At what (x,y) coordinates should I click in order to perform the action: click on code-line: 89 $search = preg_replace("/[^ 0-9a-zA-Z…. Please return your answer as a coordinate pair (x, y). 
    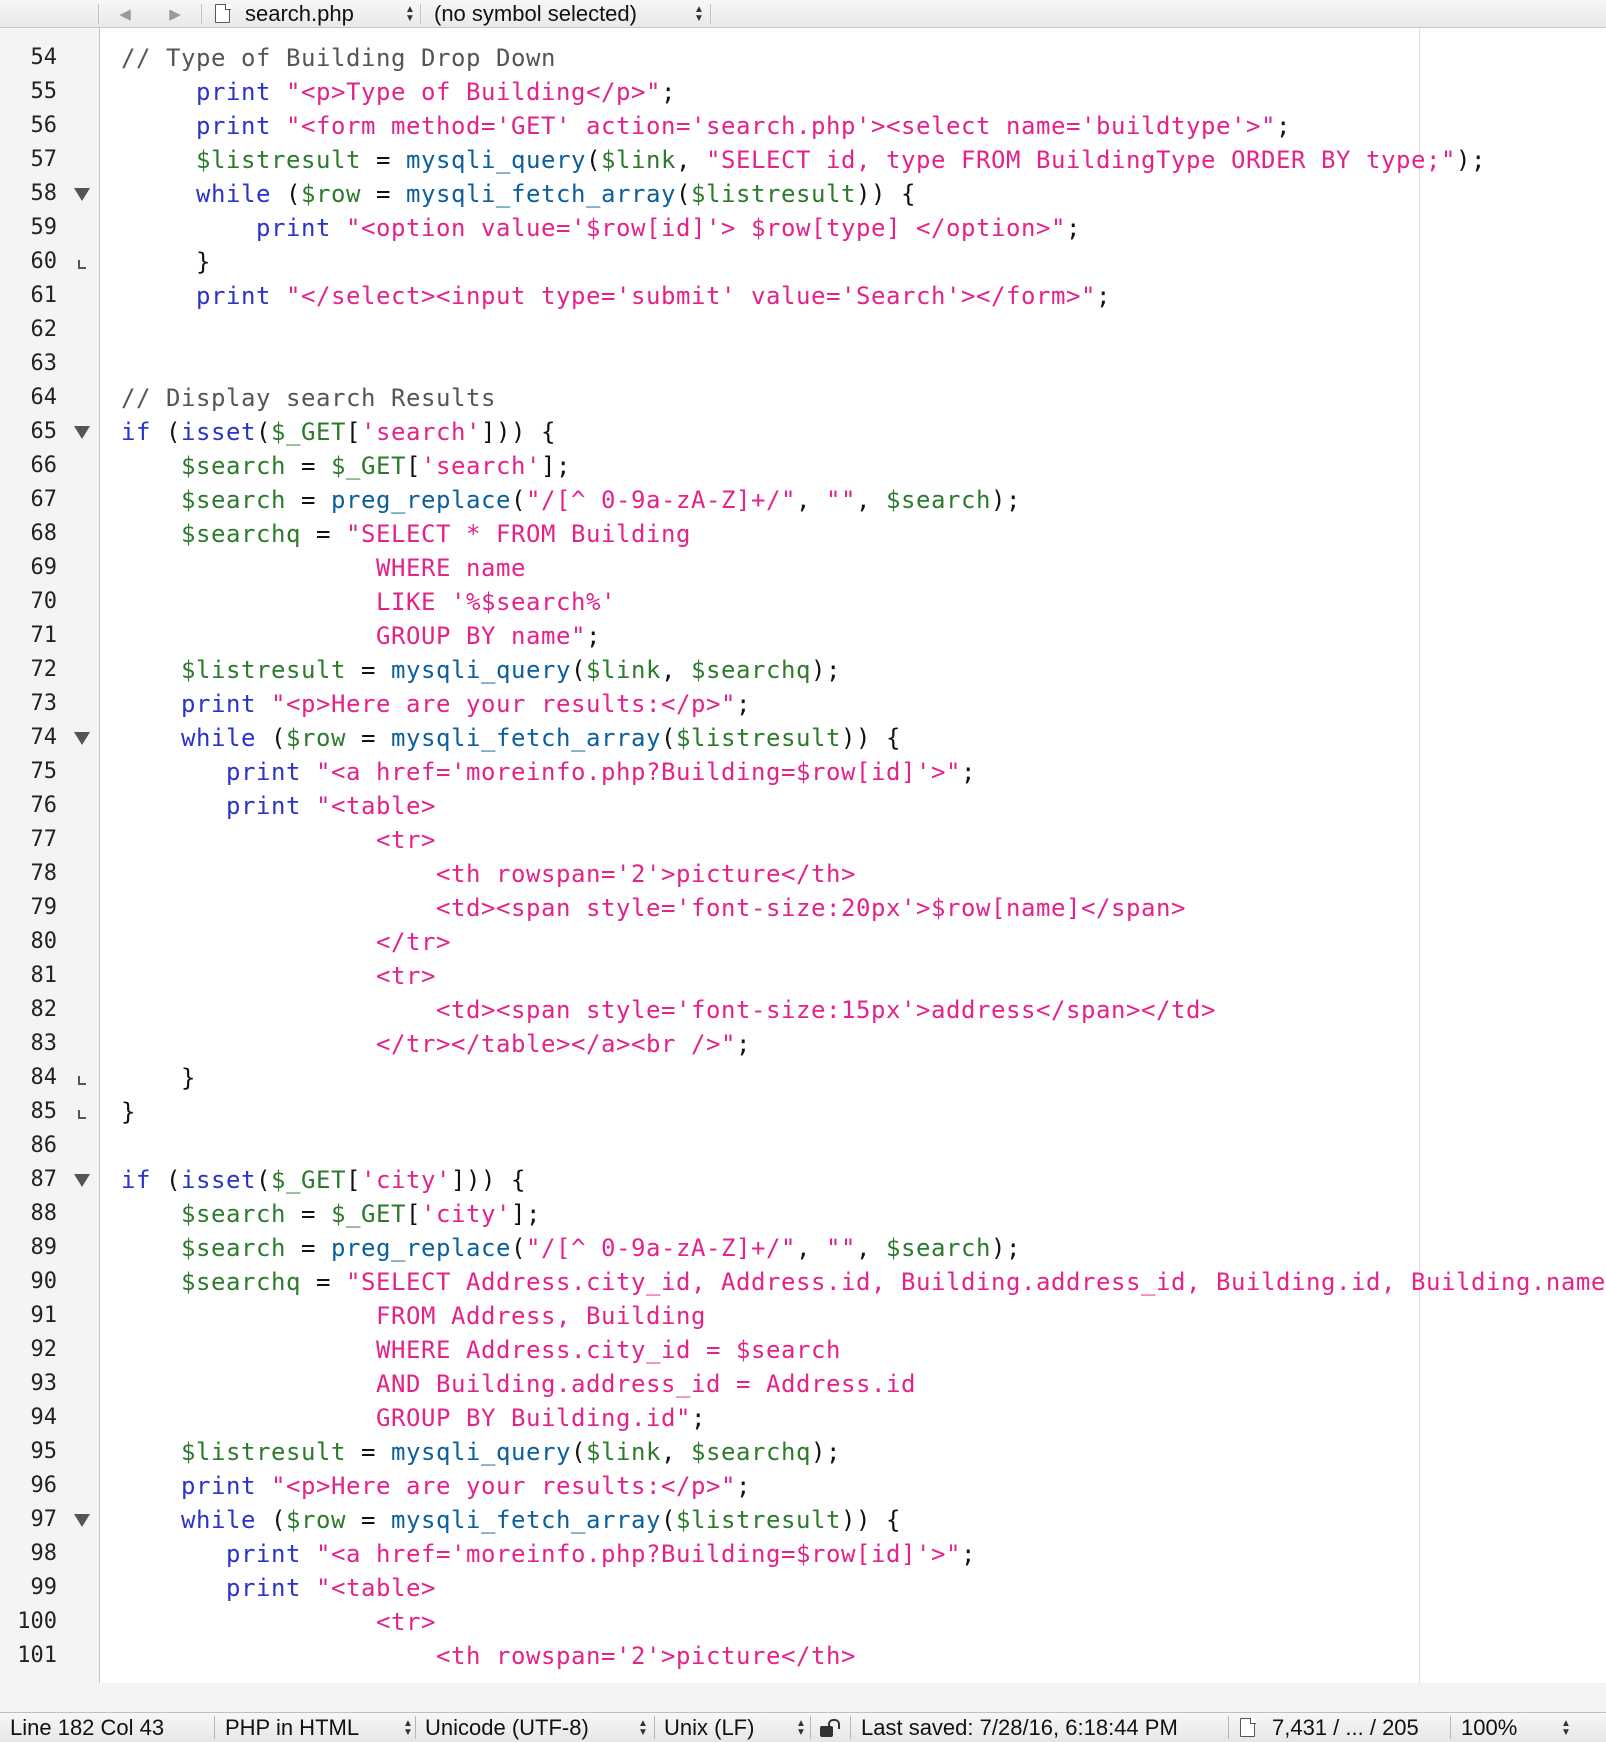
    Looking at the image, I should click on (803, 1248).